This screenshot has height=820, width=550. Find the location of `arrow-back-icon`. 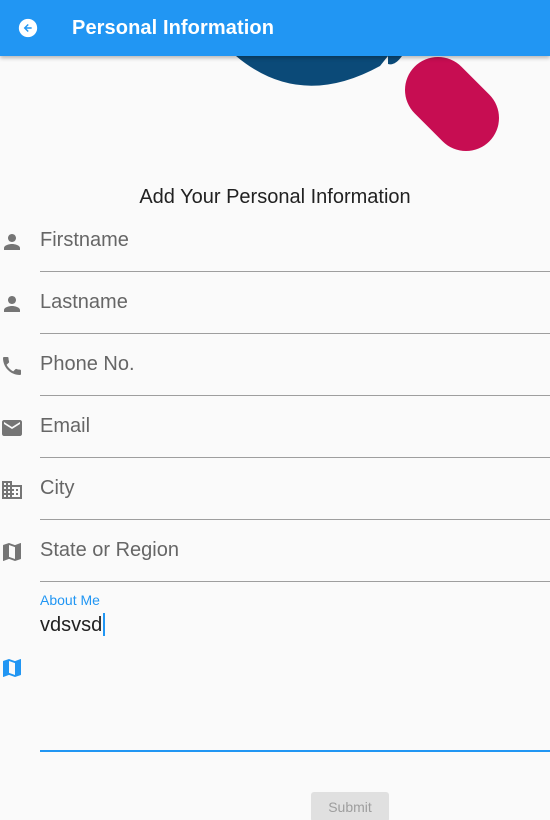

arrow-back-icon is located at coordinates (28, 28).